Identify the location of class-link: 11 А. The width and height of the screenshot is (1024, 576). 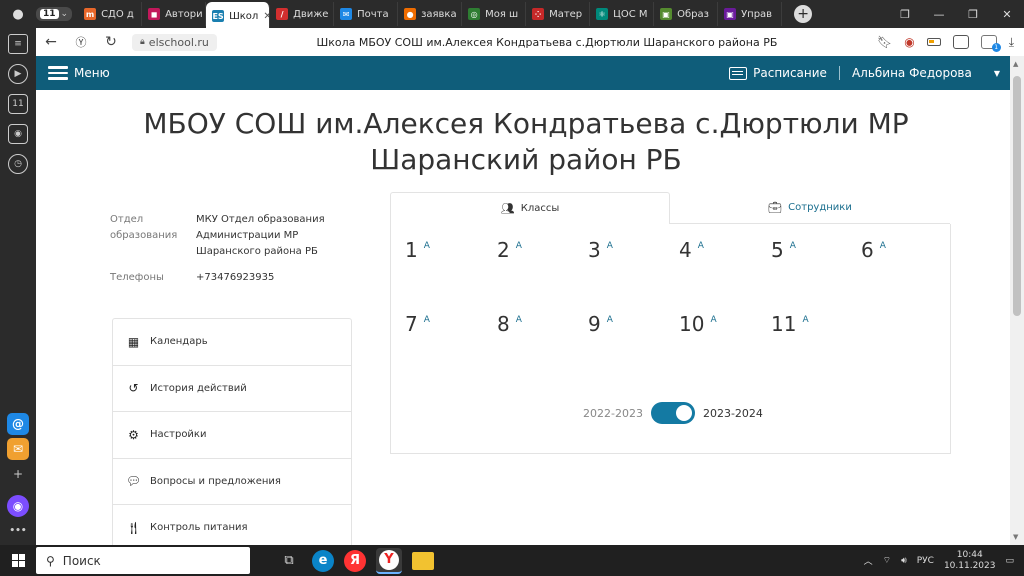
(790, 324).